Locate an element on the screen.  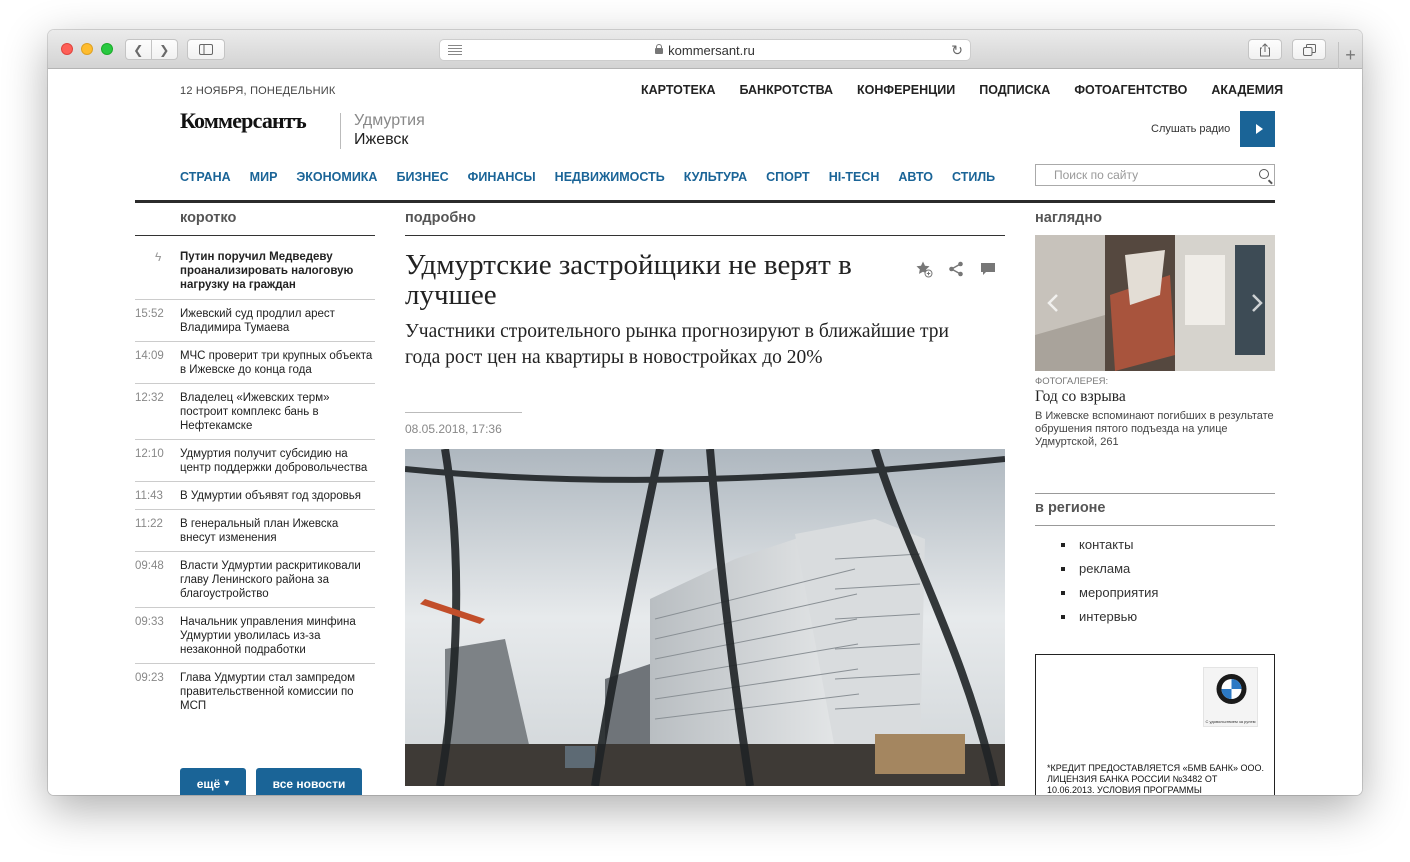
gallery-next-icon is located at coordinates (1257, 303).